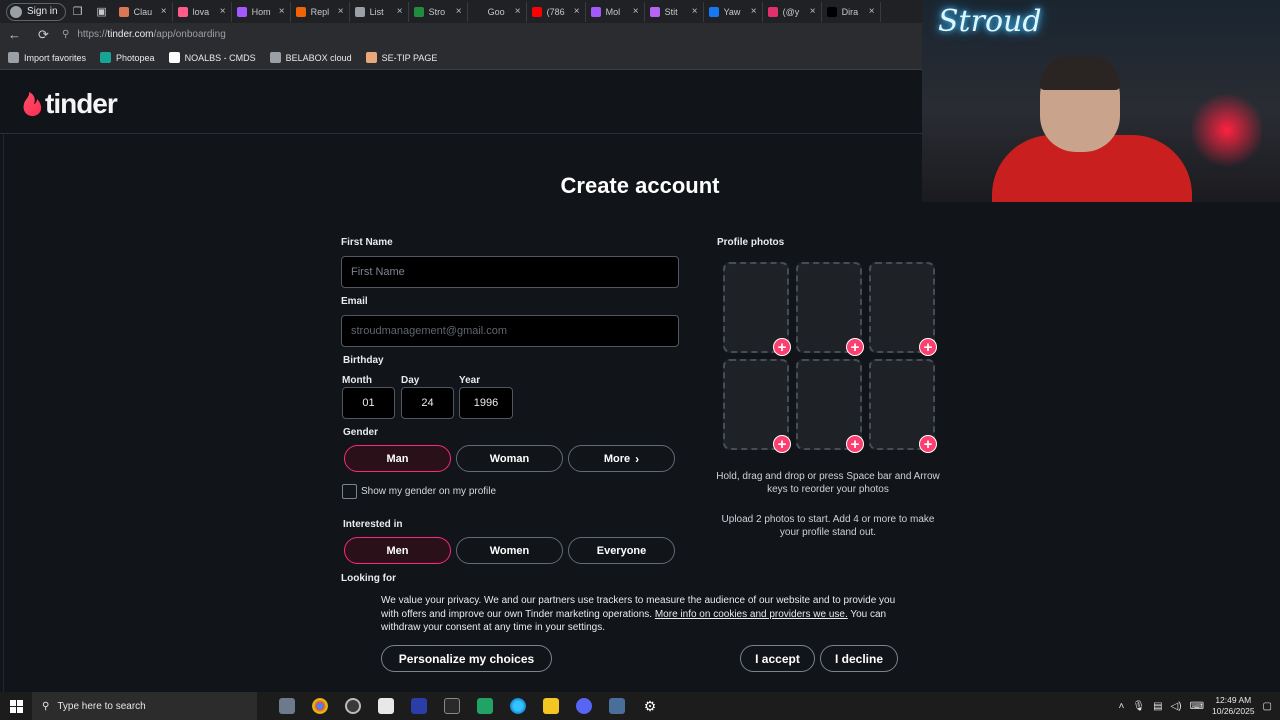 The width and height of the screenshot is (1280, 720). I want to click on chevron-up-icon: ˄, so click(1122, 706).